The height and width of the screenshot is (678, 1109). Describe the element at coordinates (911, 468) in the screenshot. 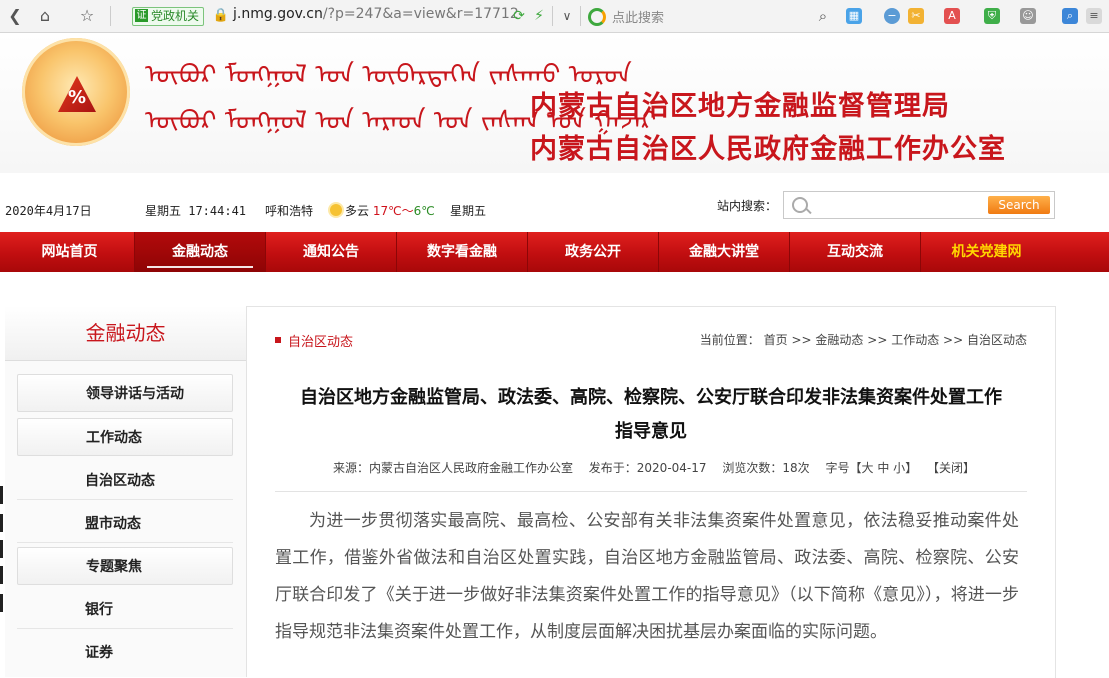

I see `font-size-end: 】` at that location.